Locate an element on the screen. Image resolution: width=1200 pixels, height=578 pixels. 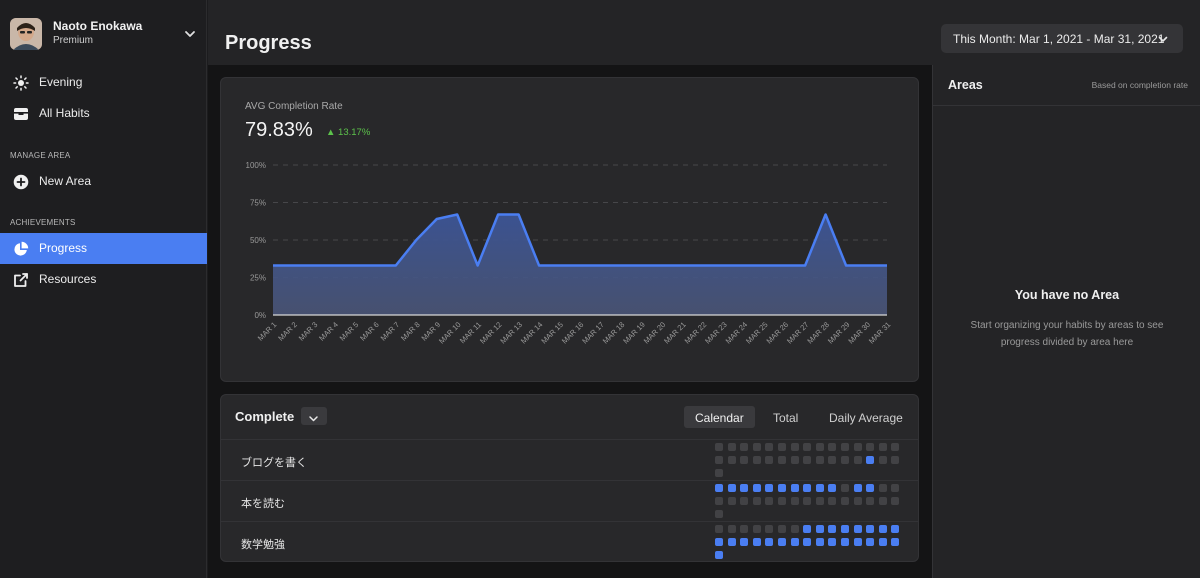
y-tick-label: 25% is located at coordinates (258, 278).